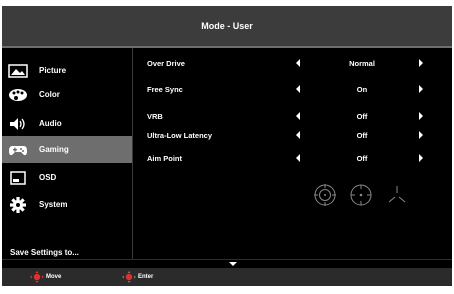 The width and height of the screenshot is (454, 294). I want to click on sidebar-item-label: OSD, so click(48, 177).